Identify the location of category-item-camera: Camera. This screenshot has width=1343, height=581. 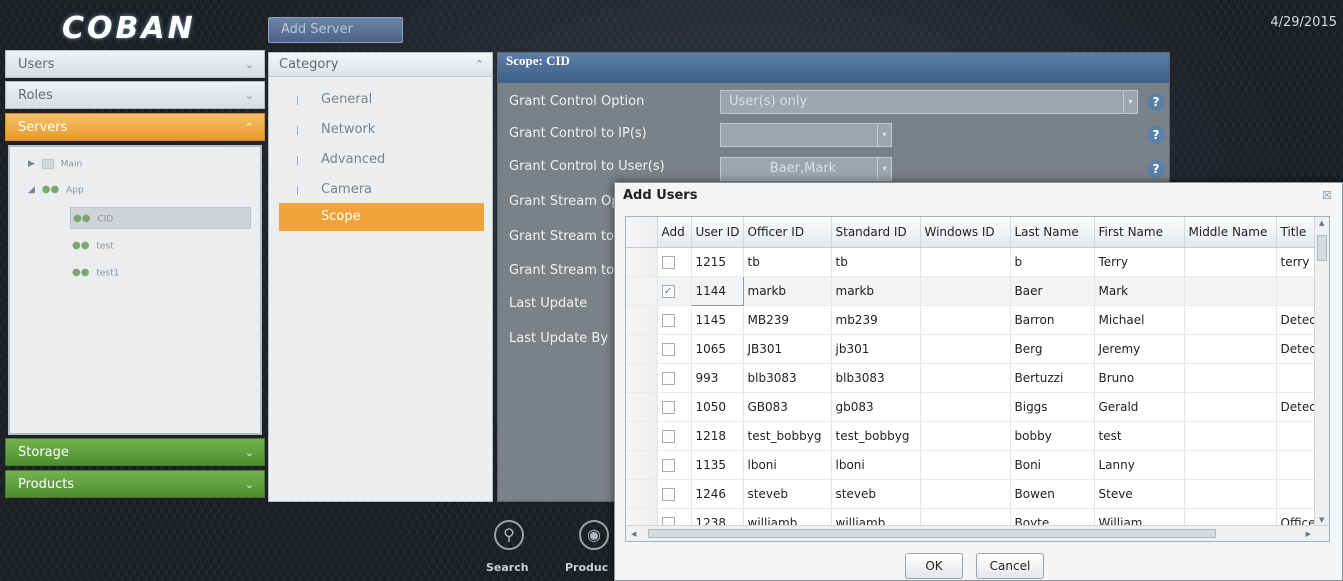
(377, 190).